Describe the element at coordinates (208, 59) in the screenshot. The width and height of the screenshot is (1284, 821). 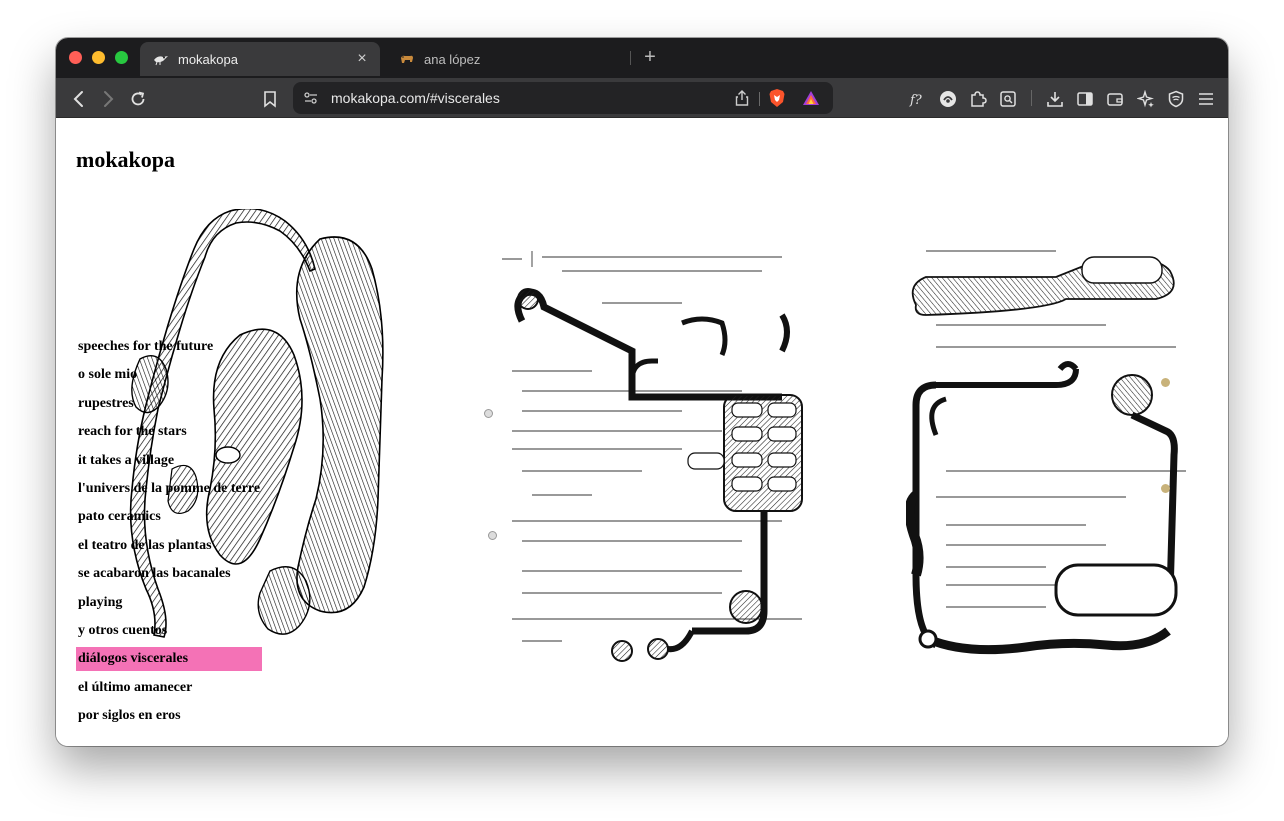
I see `tab-title: mokakopa` at that location.